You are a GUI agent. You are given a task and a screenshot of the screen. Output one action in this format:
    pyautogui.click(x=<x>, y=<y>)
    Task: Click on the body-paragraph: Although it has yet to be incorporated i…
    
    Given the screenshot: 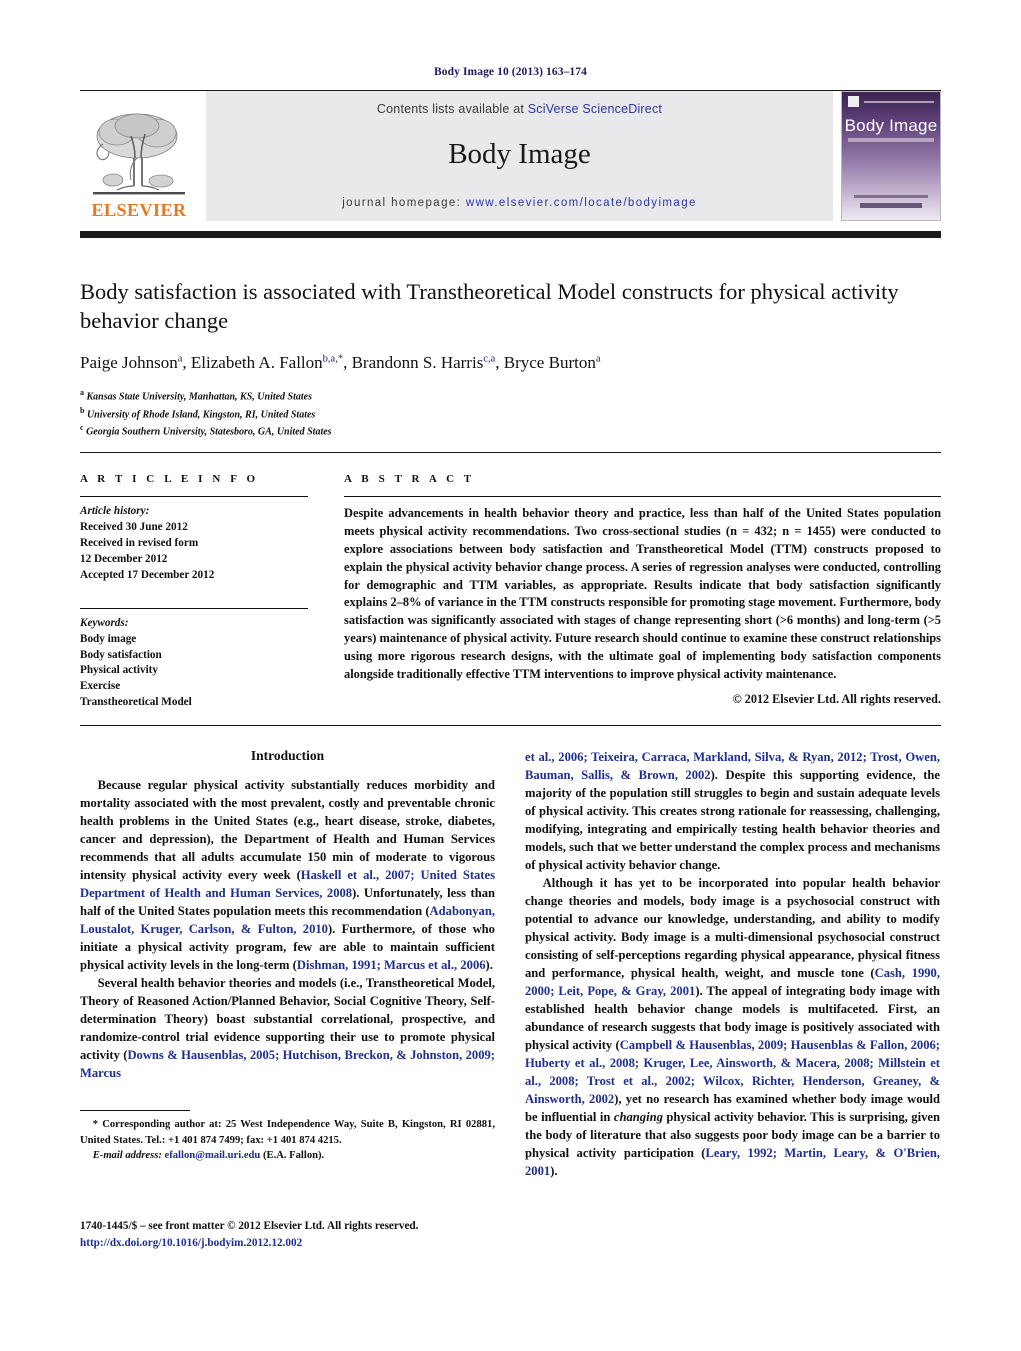 What is the action you would take?
    pyautogui.click(x=732, y=1027)
    